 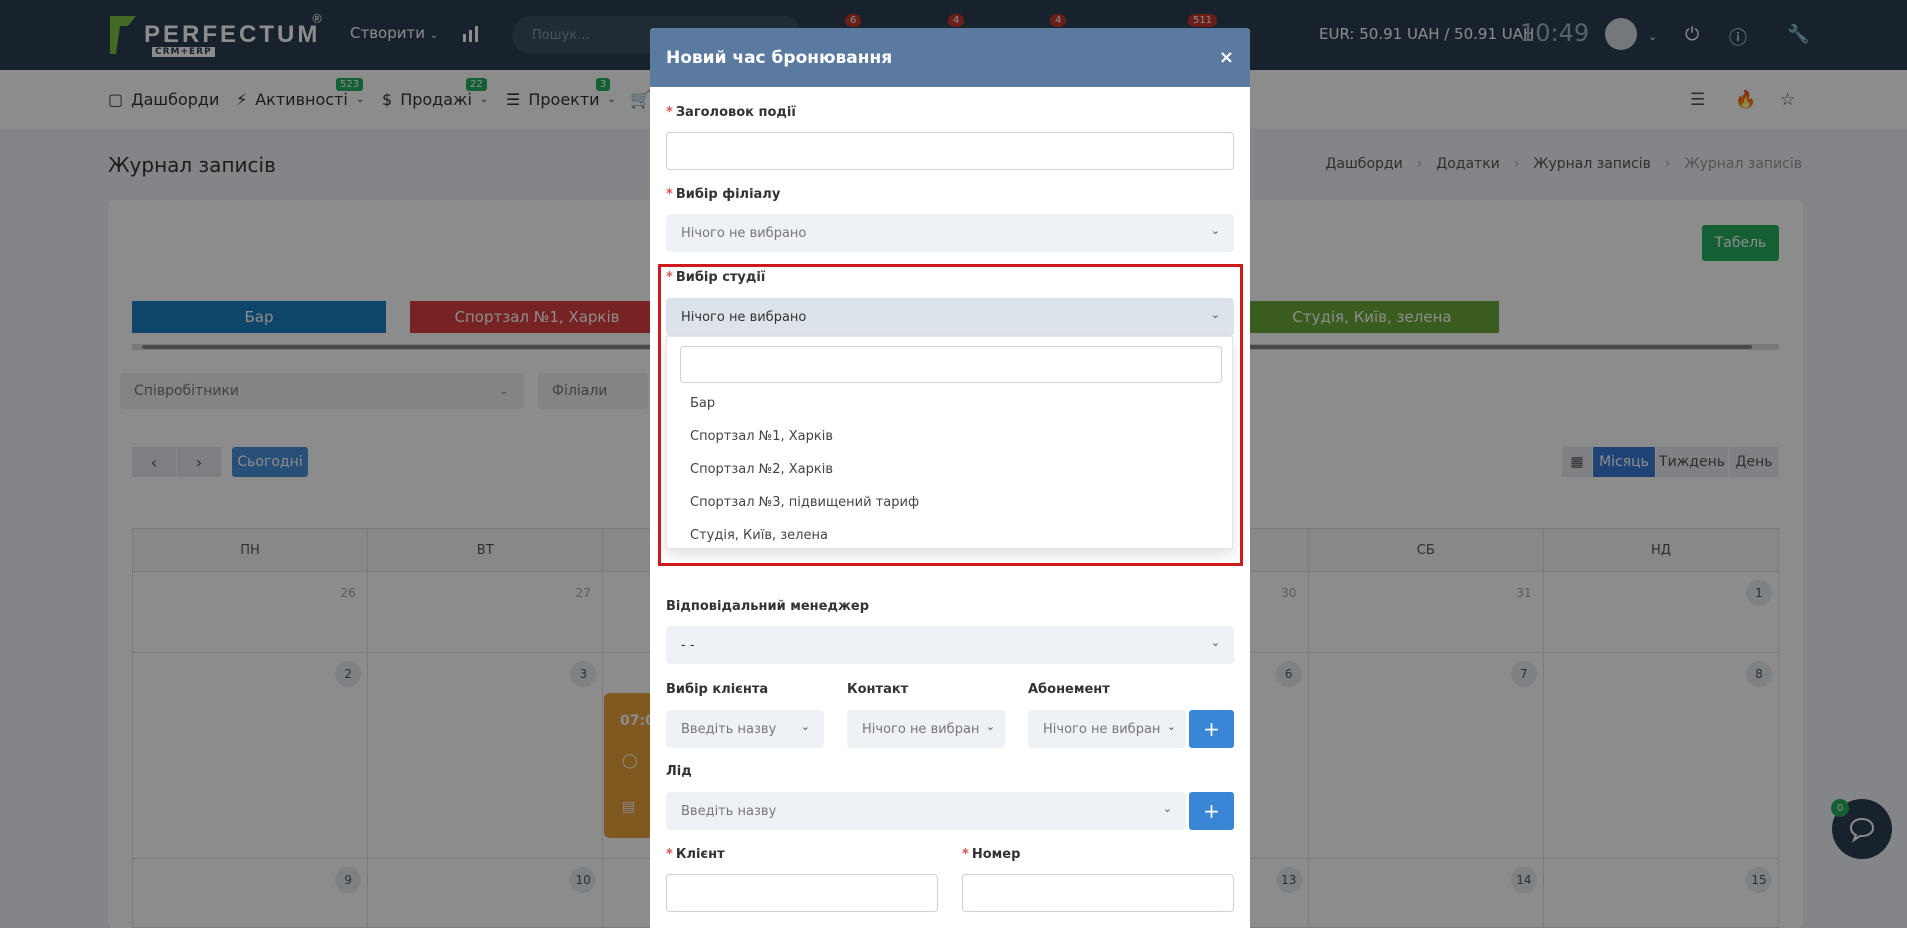 I want to click on event-title-label-text: Заголовок події, so click(x=735, y=112).